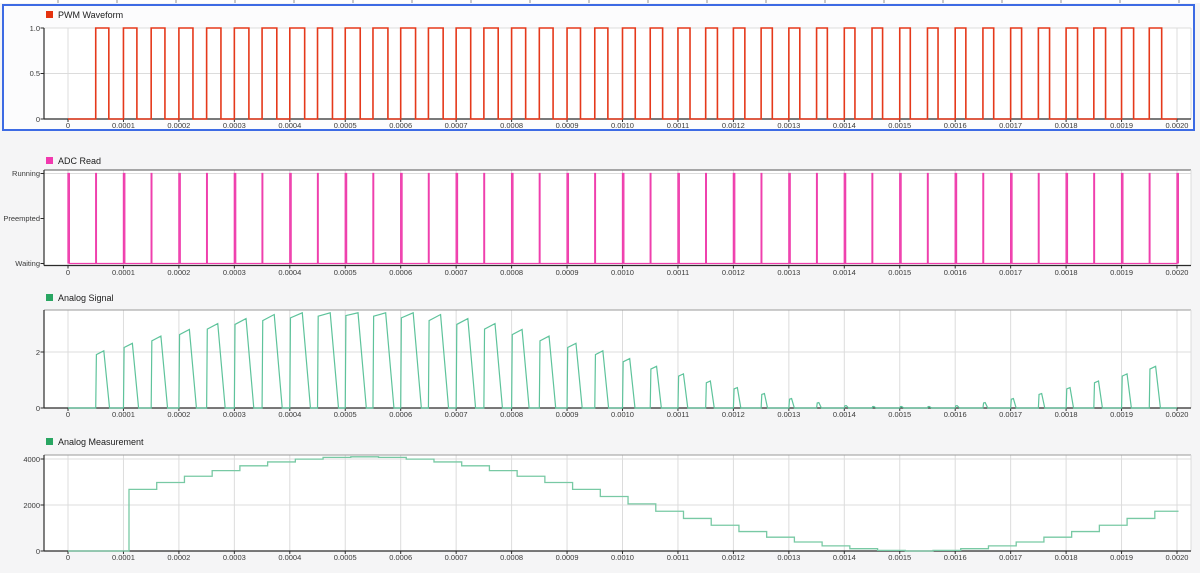 Image resolution: width=1200 pixels, height=573 pixels. Describe the element at coordinates (600, 1) in the screenshot. I see `time-ruler` at that location.